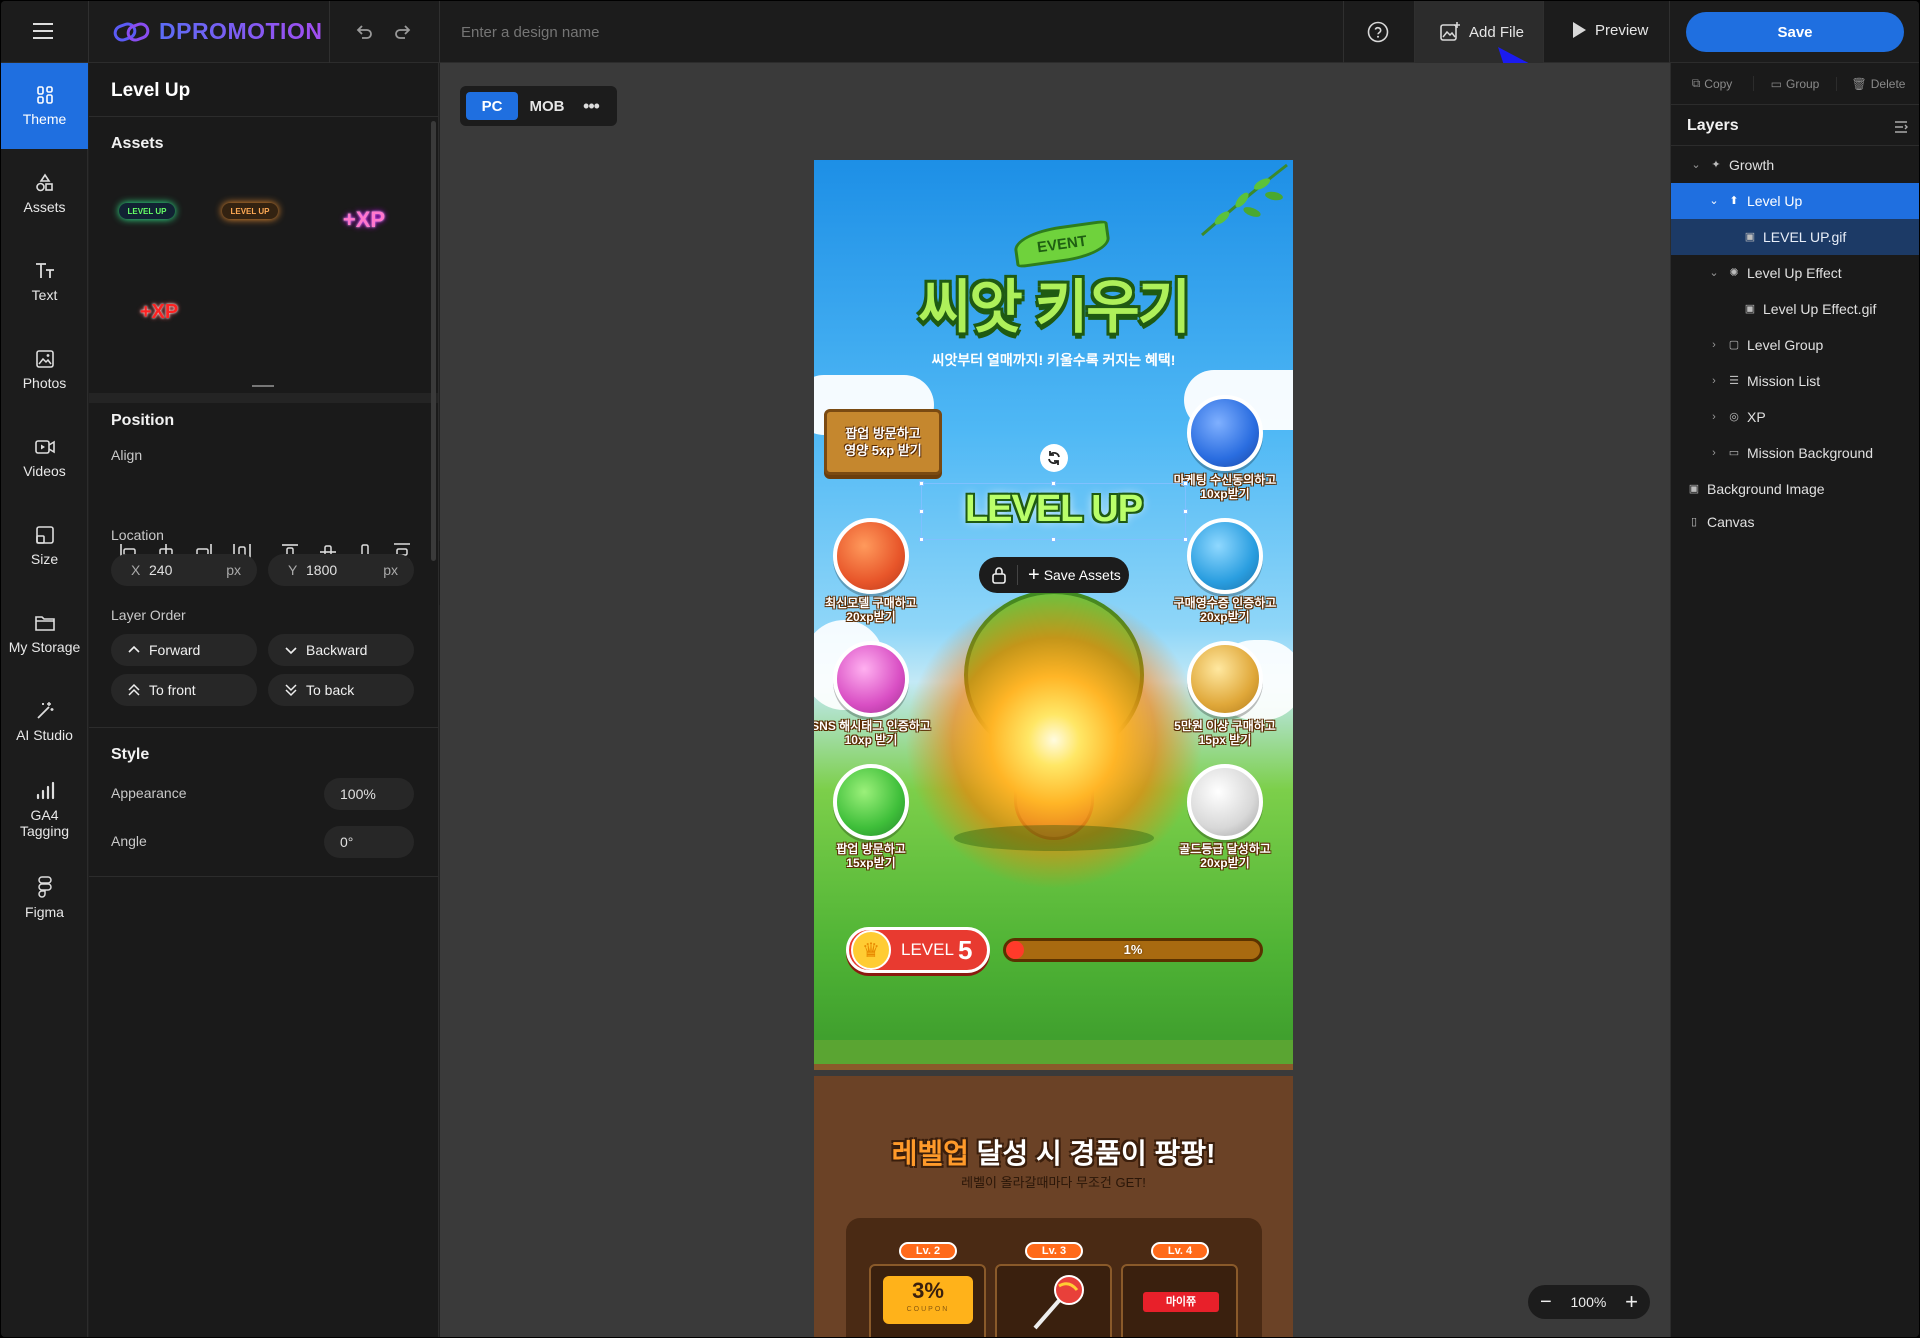 Image resolution: width=1920 pixels, height=1338 pixels. I want to click on mission-label: SNS 해시태그 인증하고 10xp 받기, so click(872, 733).